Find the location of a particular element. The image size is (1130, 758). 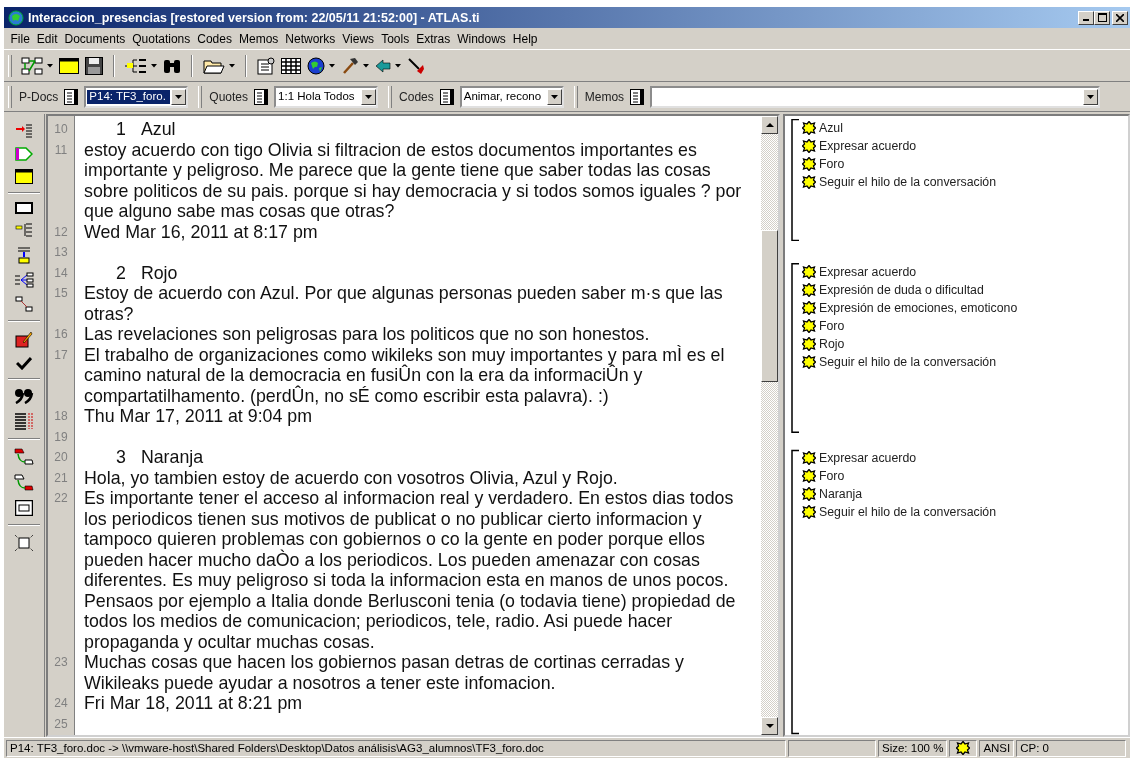

code-label: Azul is located at coordinates (831, 128).